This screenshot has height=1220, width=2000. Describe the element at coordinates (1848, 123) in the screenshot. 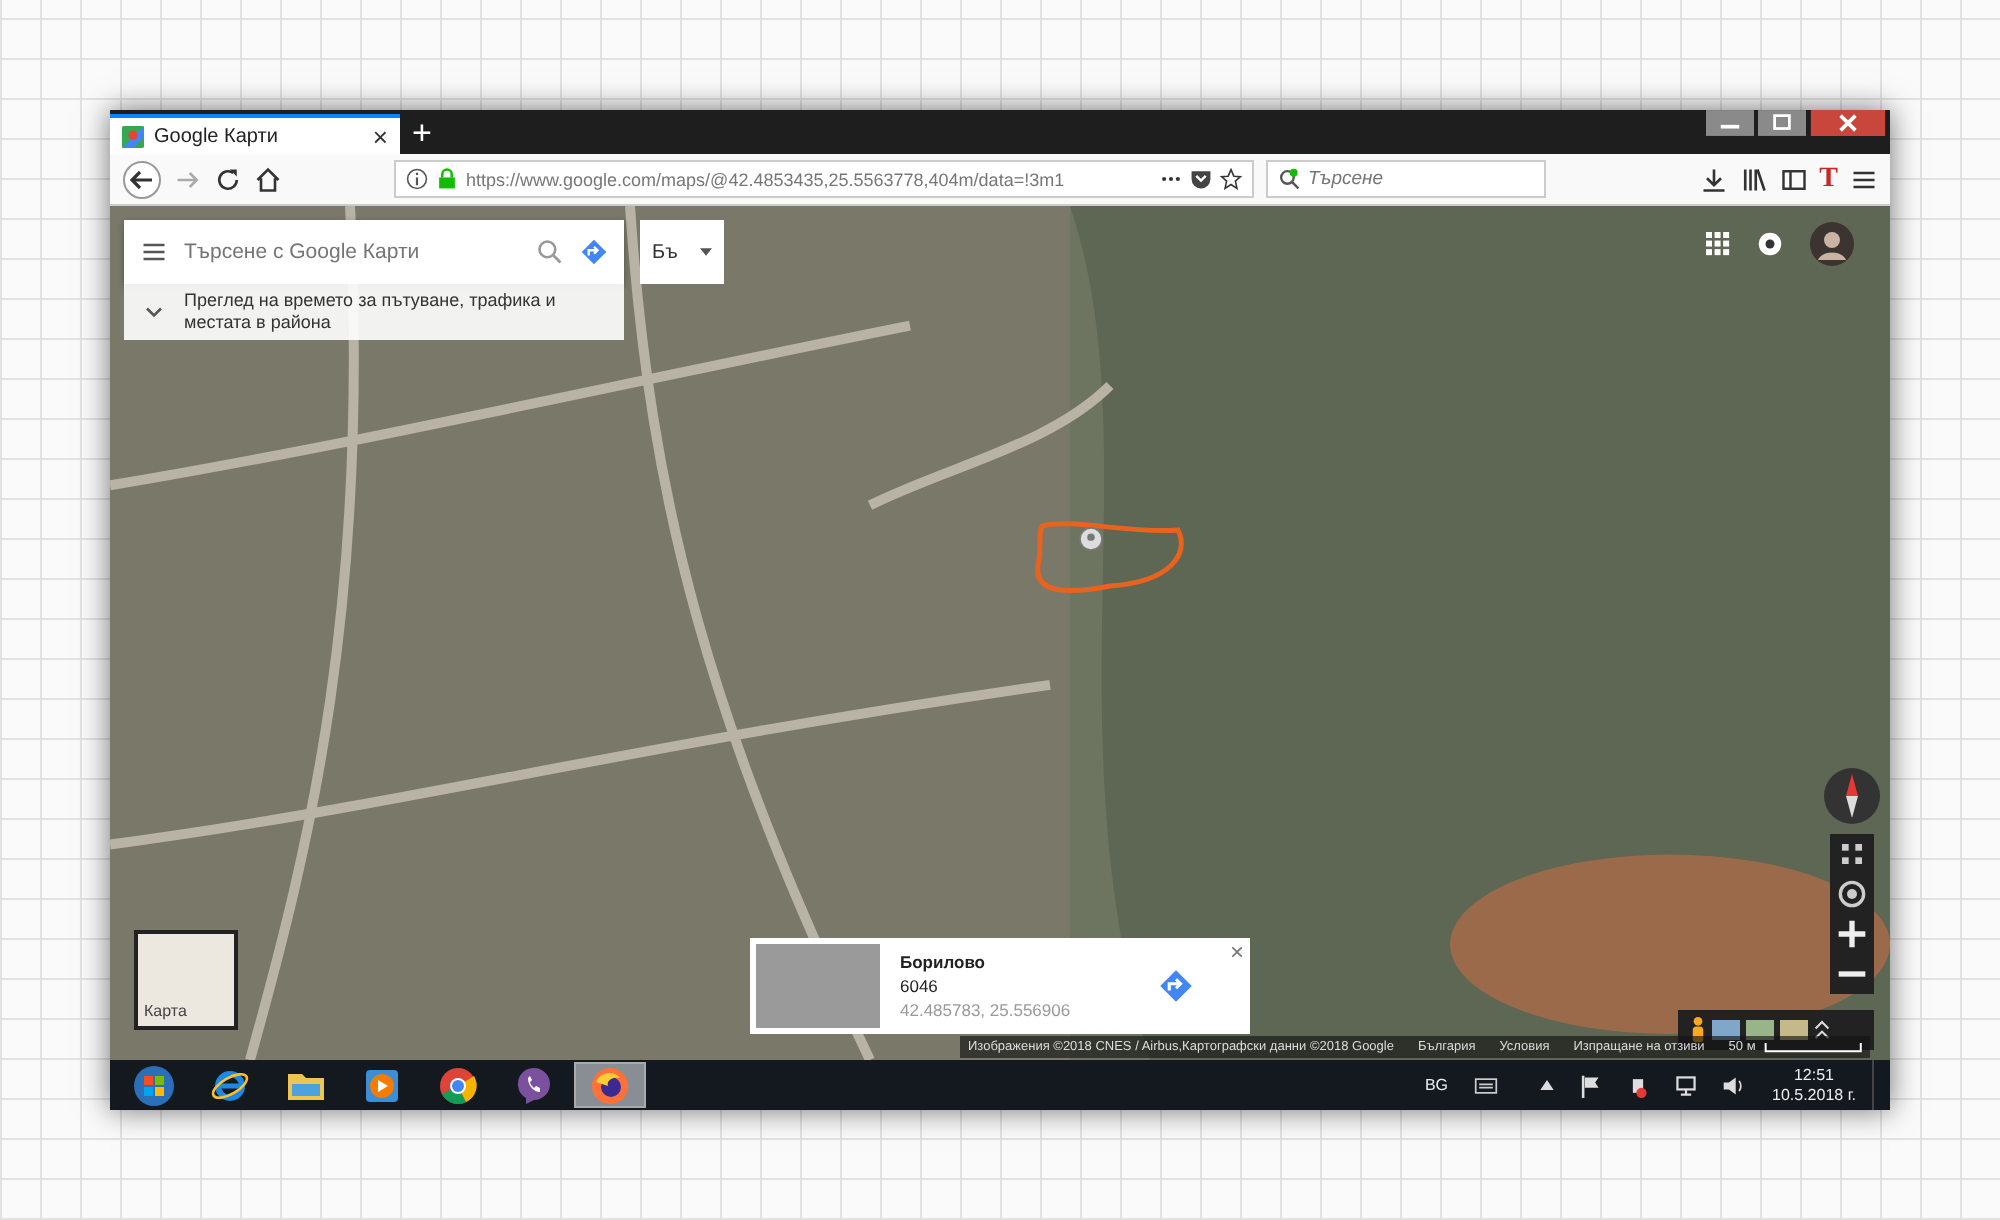

I see `close-icon` at that location.